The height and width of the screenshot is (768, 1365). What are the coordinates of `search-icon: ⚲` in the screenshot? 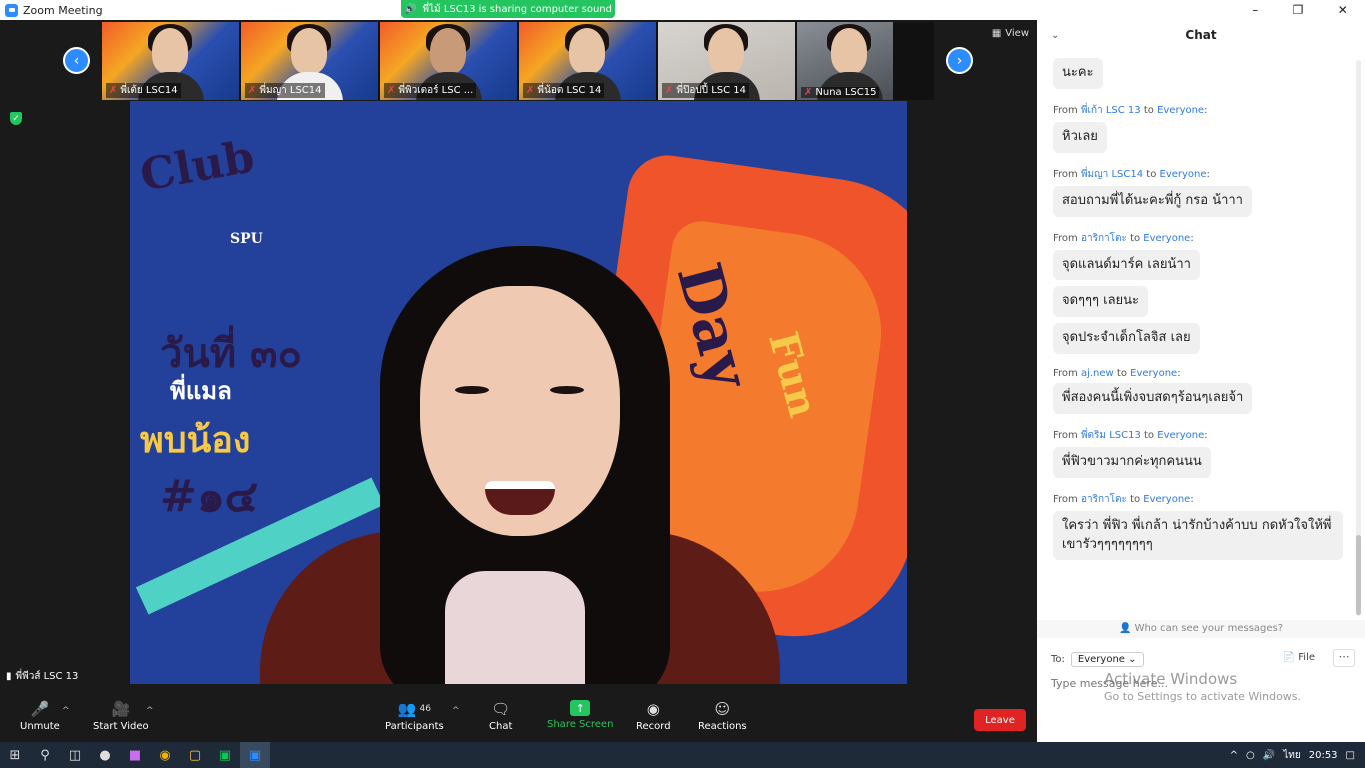 It's located at (45, 755).